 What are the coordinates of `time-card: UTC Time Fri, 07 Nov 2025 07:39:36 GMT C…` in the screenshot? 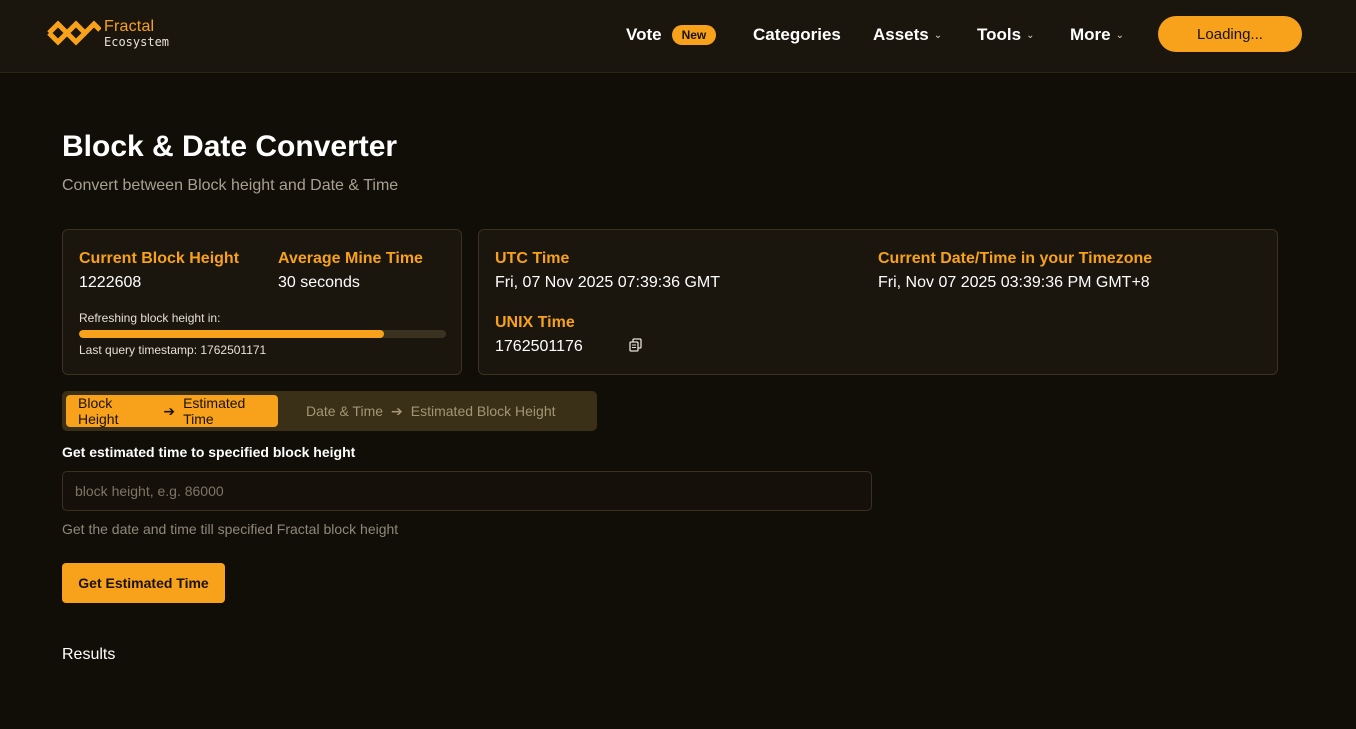 It's located at (878, 302).